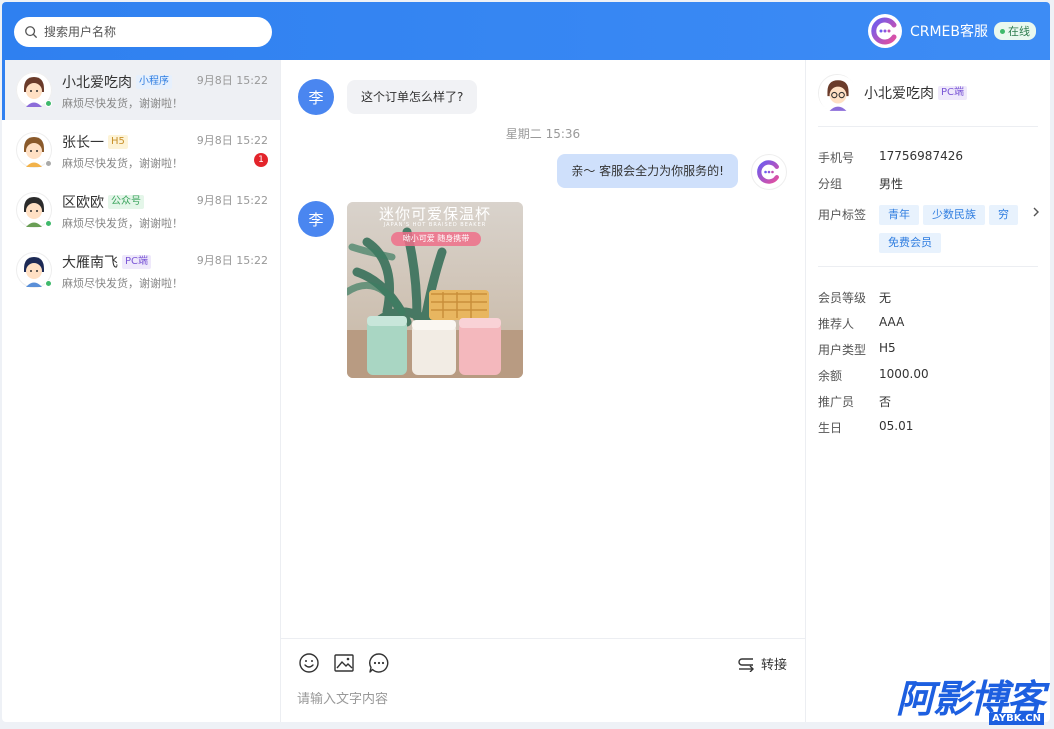  What do you see at coordinates (891, 184) in the screenshot?
I see `group-value: 男性` at bounding box center [891, 184].